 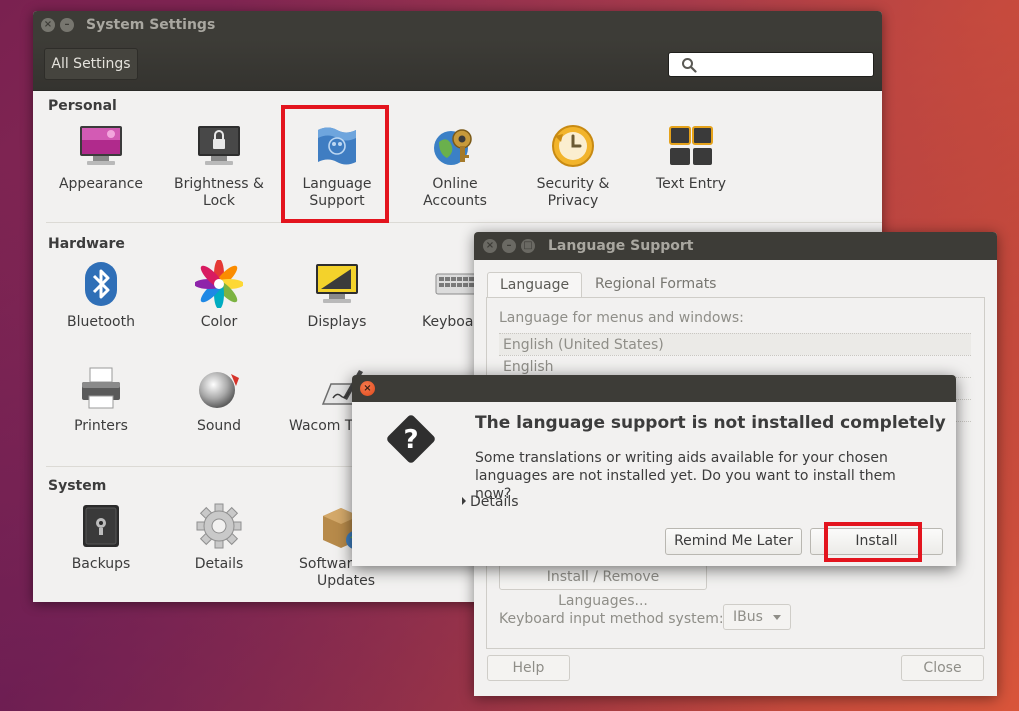 What do you see at coordinates (219, 201) in the screenshot?
I see `item-label-line: Lock` at bounding box center [219, 201].